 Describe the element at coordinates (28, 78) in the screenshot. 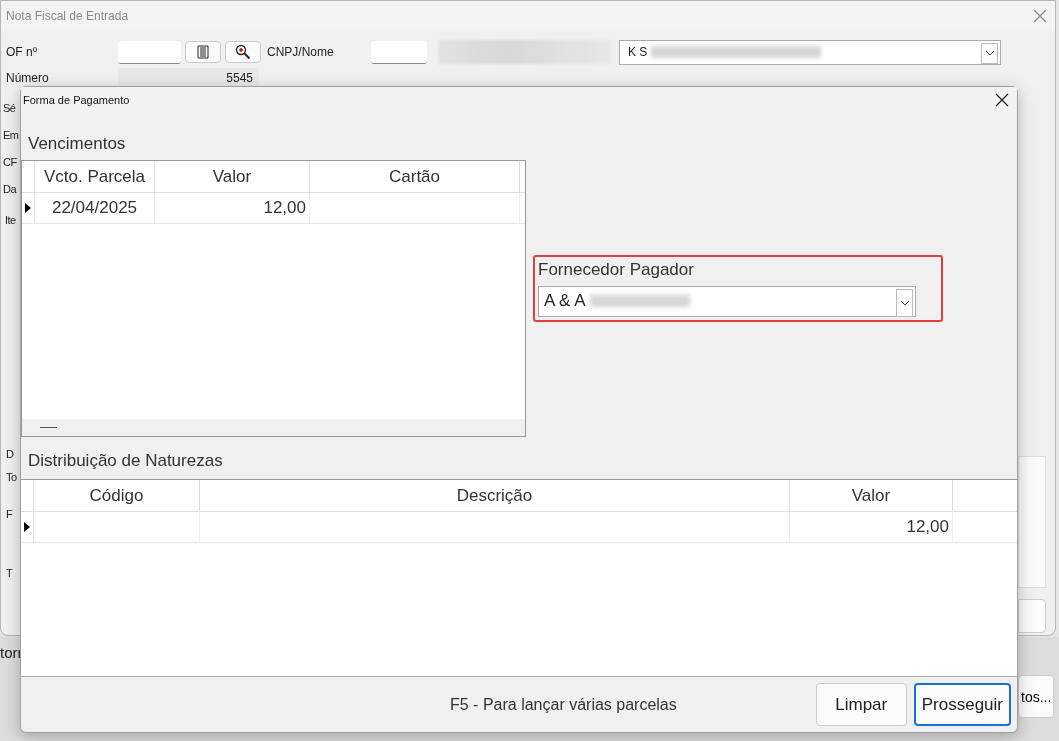

I see `field-label: Número` at that location.